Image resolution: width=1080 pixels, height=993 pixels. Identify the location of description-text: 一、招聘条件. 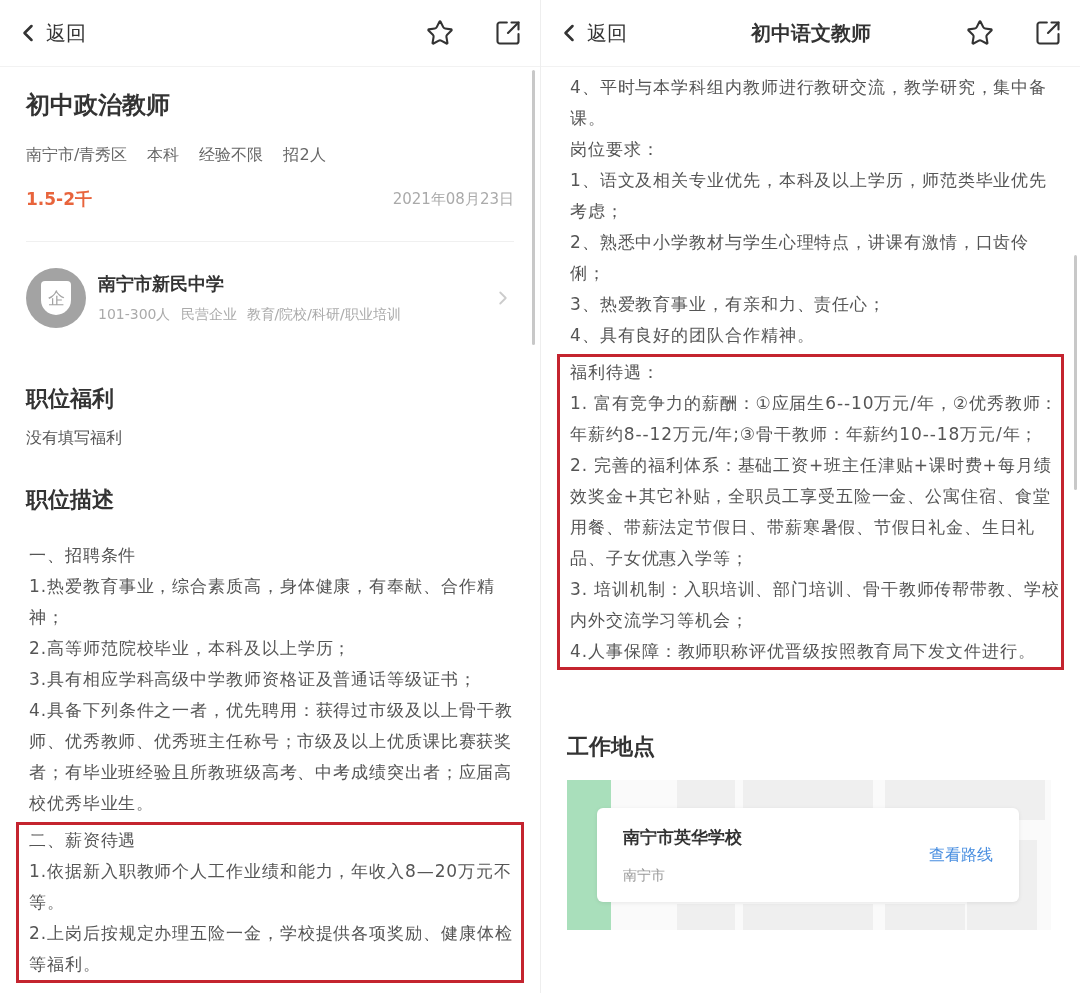
(83, 555).